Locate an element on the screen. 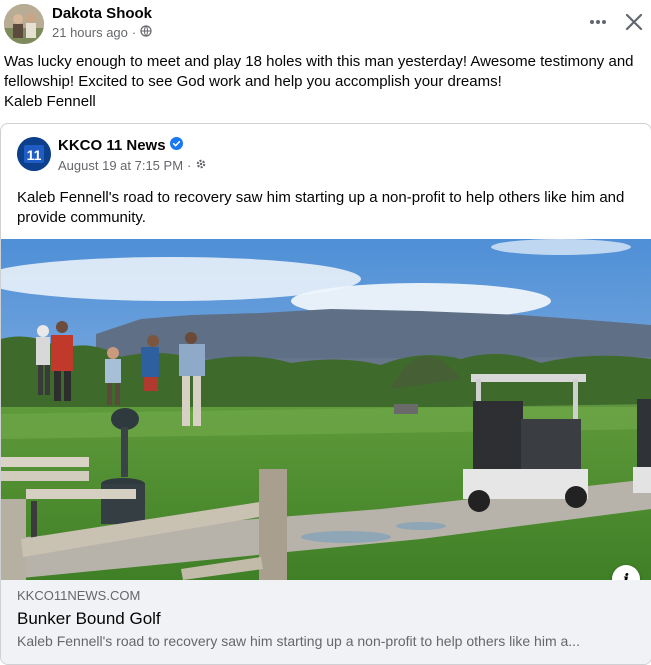 This screenshot has height=665, width=651. page-name: KKCO 11 News is located at coordinates (120, 145).